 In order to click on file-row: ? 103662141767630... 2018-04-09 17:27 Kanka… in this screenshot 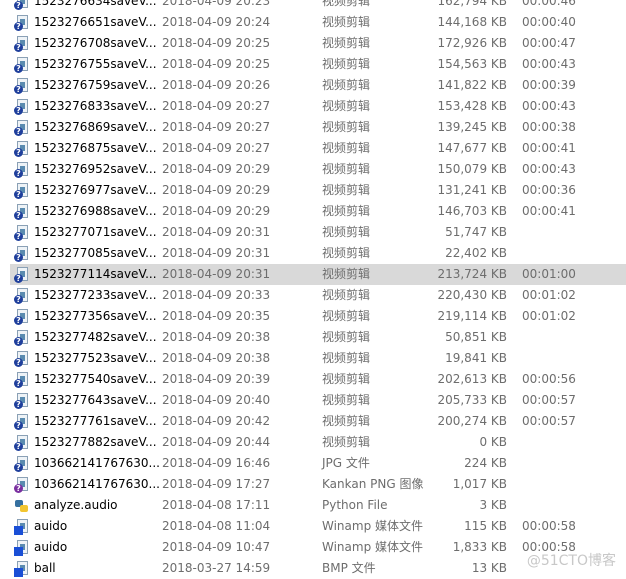, I will do `click(313, 484)`.